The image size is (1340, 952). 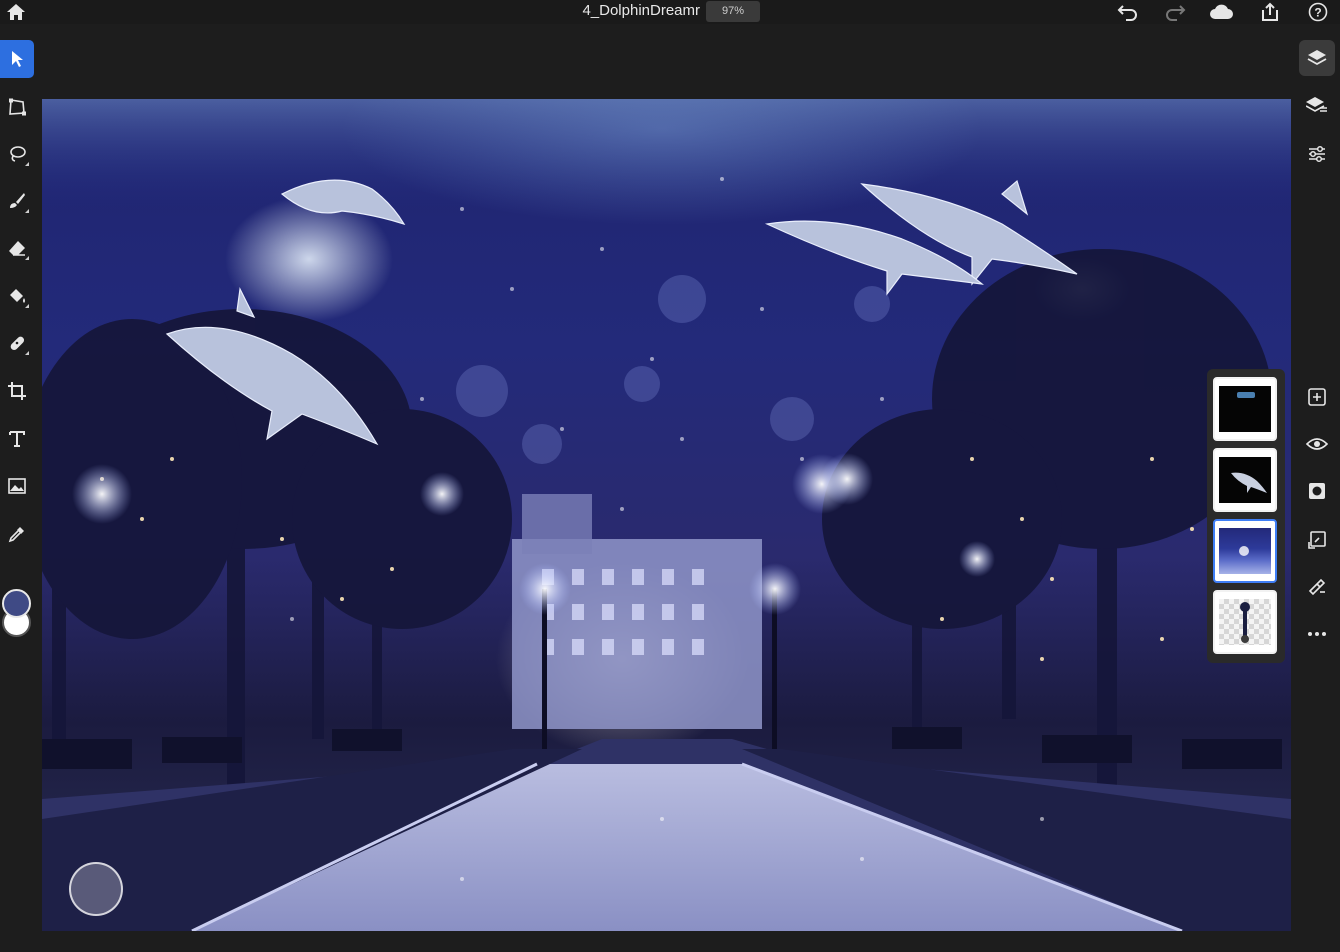 I want to click on top-bar: 4_DolphinDreamr 97% ?, so click(x=670, y=12).